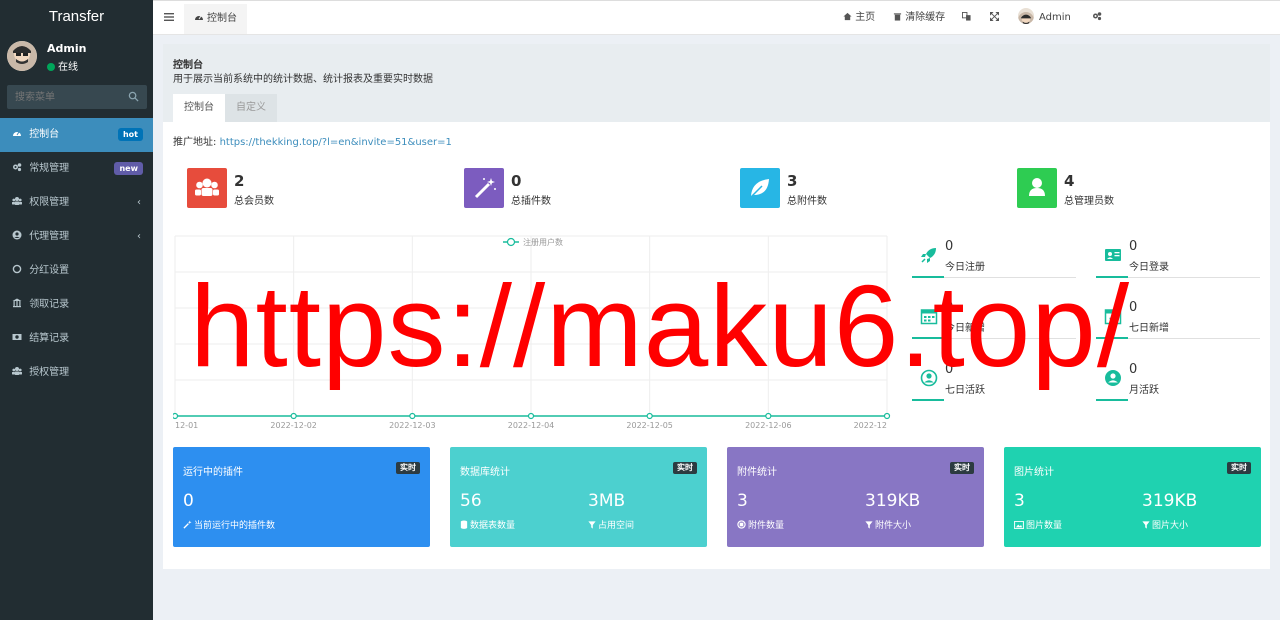 Image resolution: width=1280 pixels, height=620 pixels. I want to click on clear-cache-button: 清除缓存, so click(919, 18).